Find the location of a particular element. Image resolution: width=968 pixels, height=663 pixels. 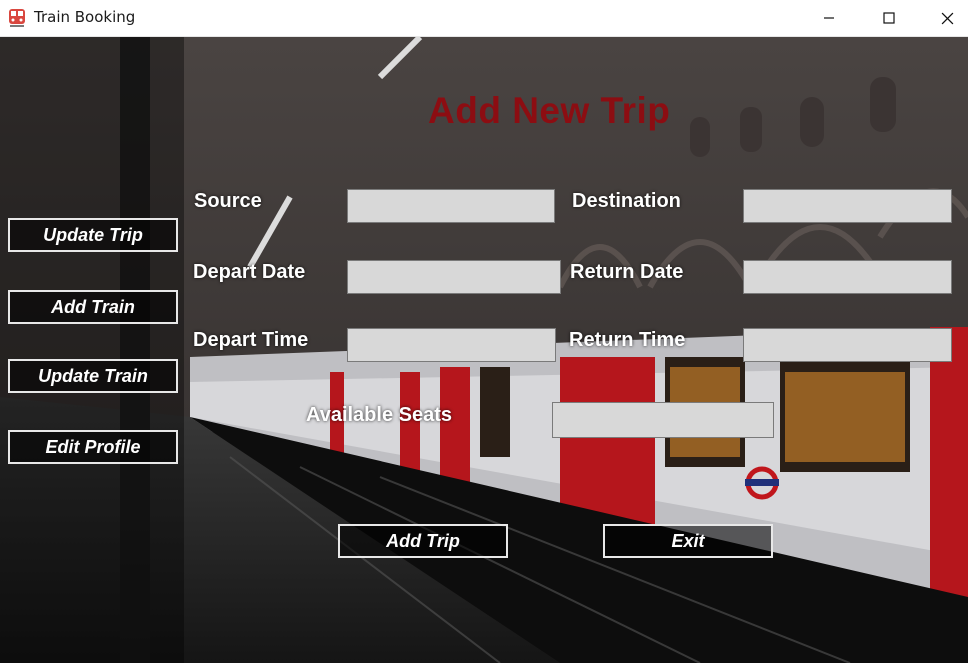

return-date-input is located at coordinates (847, 277).